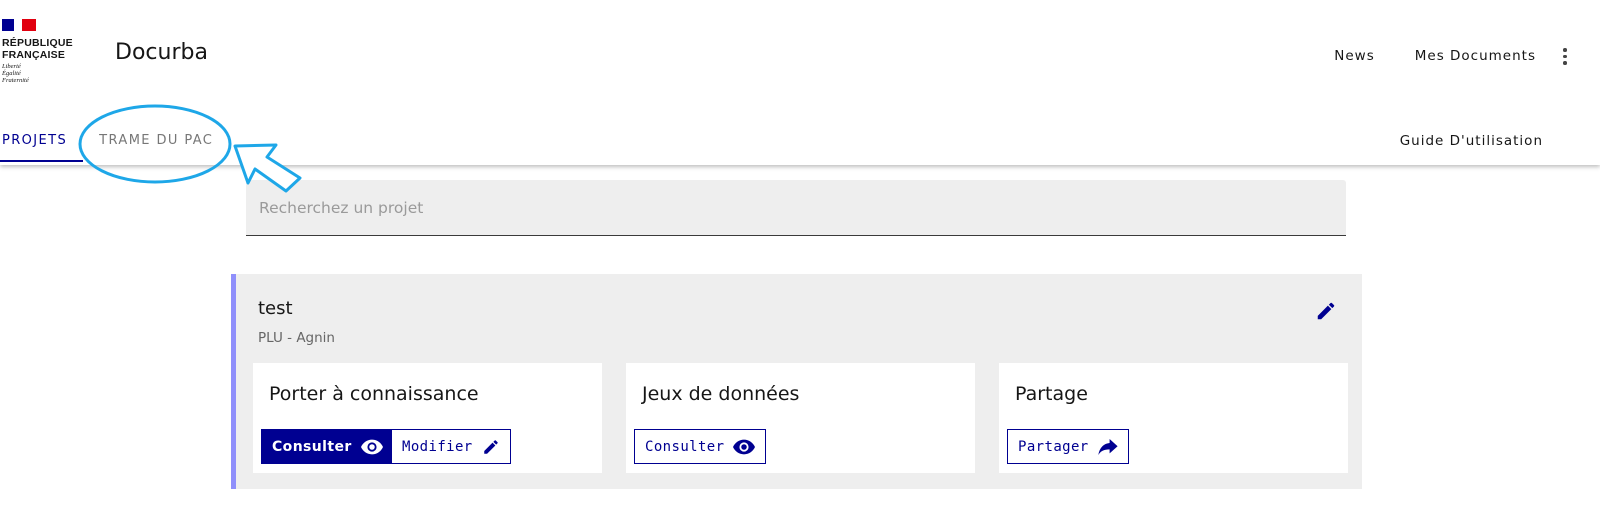  What do you see at coordinates (437, 446) in the screenshot?
I see `button-label: Modifier` at bounding box center [437, 446].